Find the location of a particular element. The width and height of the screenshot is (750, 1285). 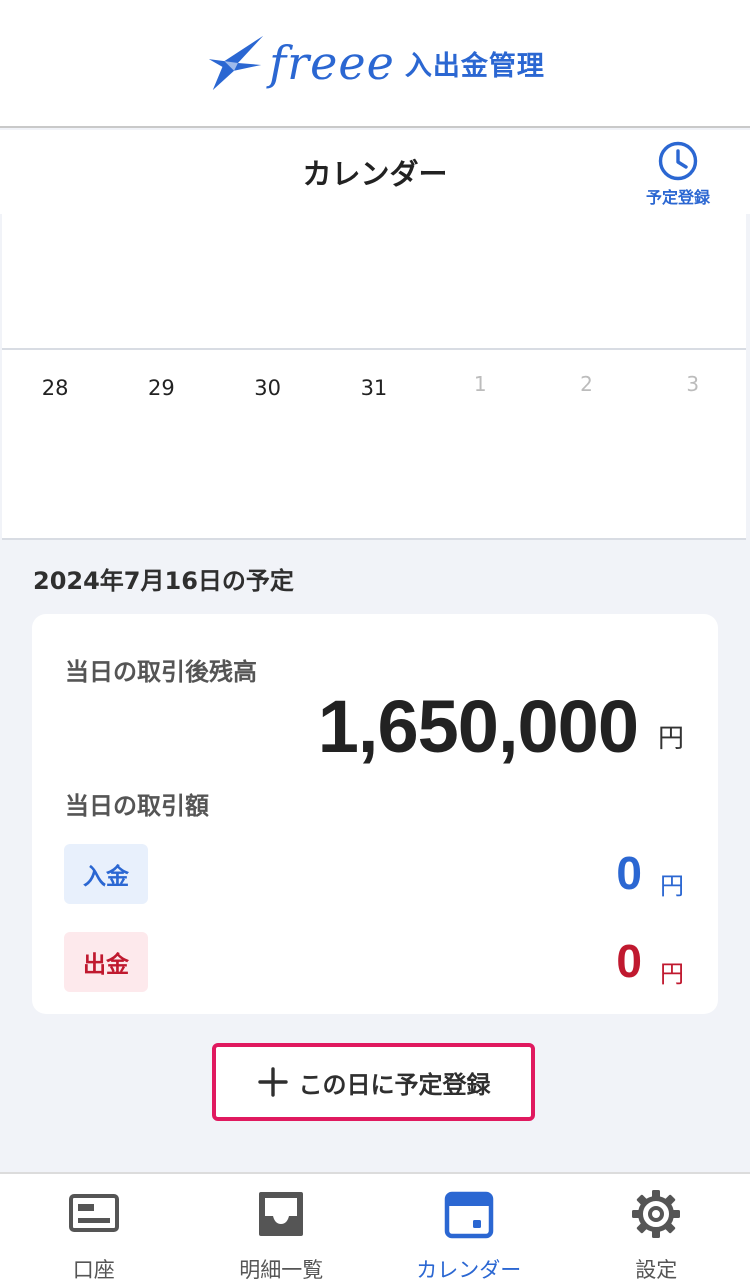

tab-settings-label: 設定 is located at coordinates (656, 1270).